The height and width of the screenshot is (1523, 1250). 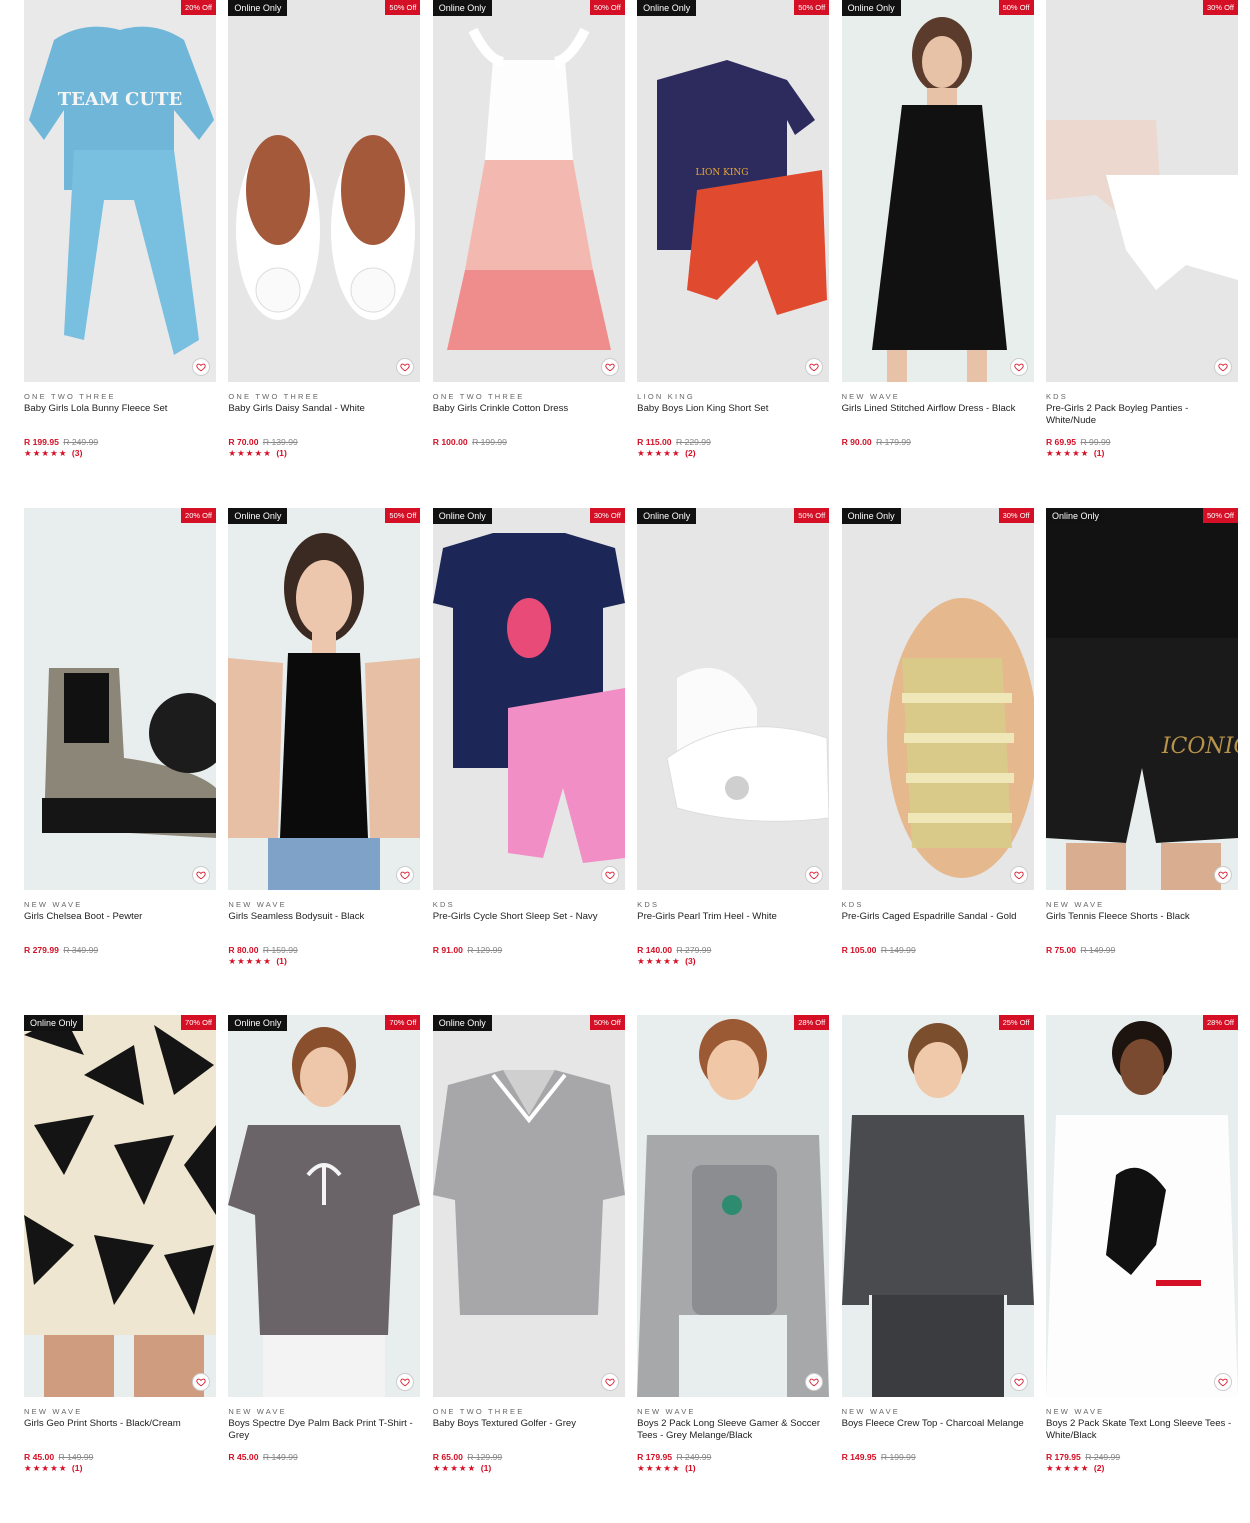 I want to click on product-image: 20% Off, so click(x=120, y=698).